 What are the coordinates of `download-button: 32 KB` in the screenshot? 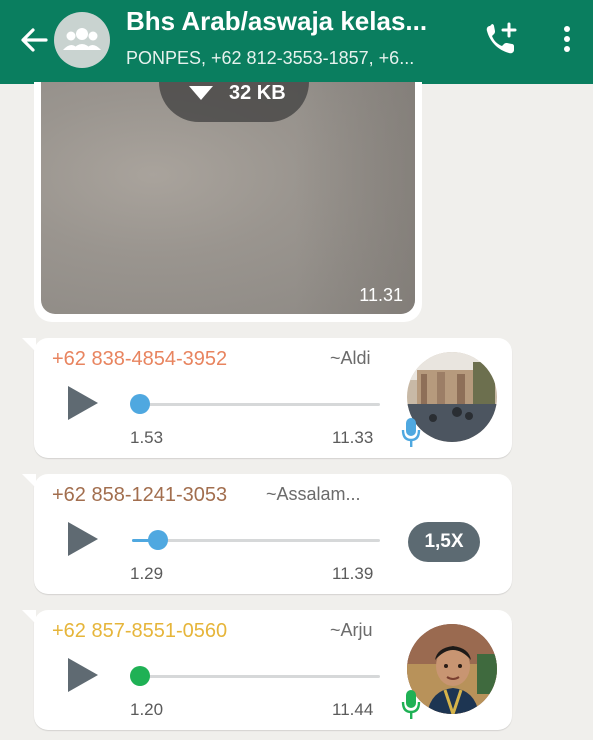 It's located at (234, 102).